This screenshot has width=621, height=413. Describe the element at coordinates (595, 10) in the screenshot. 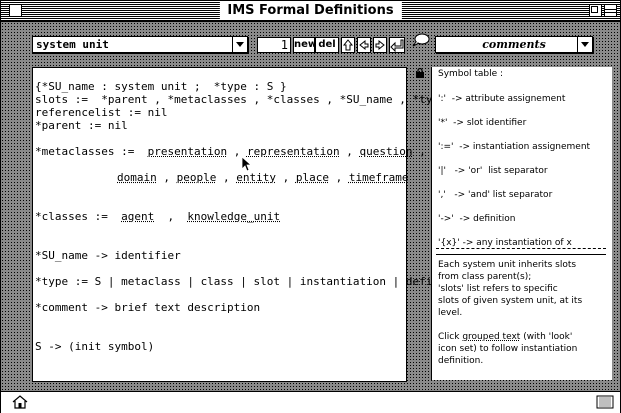

I see `zoom-box-icon` at that location.